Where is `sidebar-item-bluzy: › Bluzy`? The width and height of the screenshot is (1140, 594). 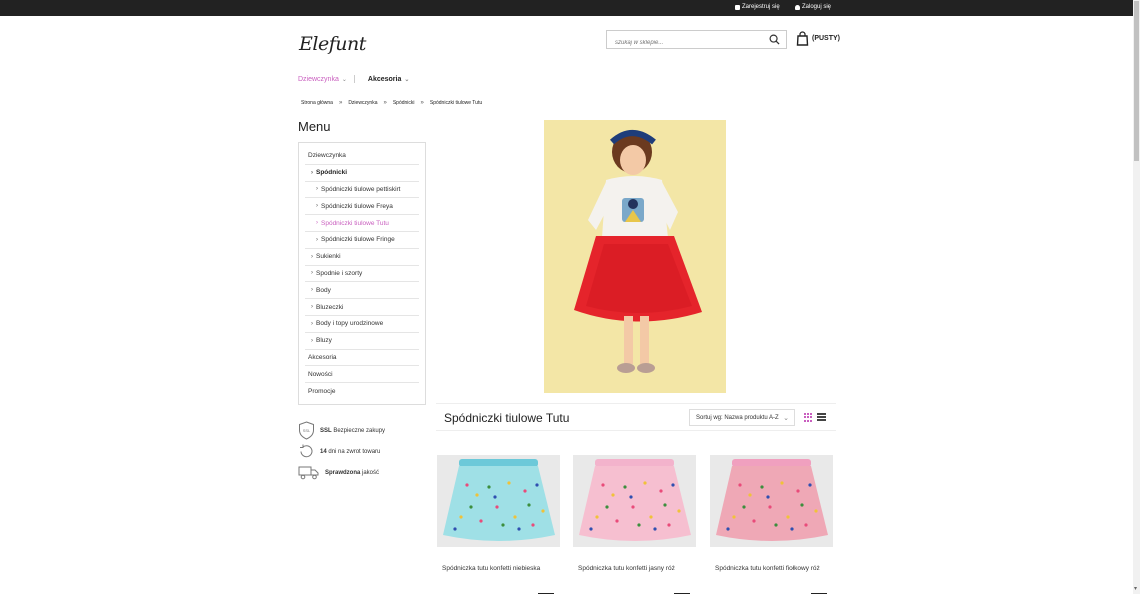
sidebar-item-bluzy: › Bluzy is located at coordinates (362, 341).